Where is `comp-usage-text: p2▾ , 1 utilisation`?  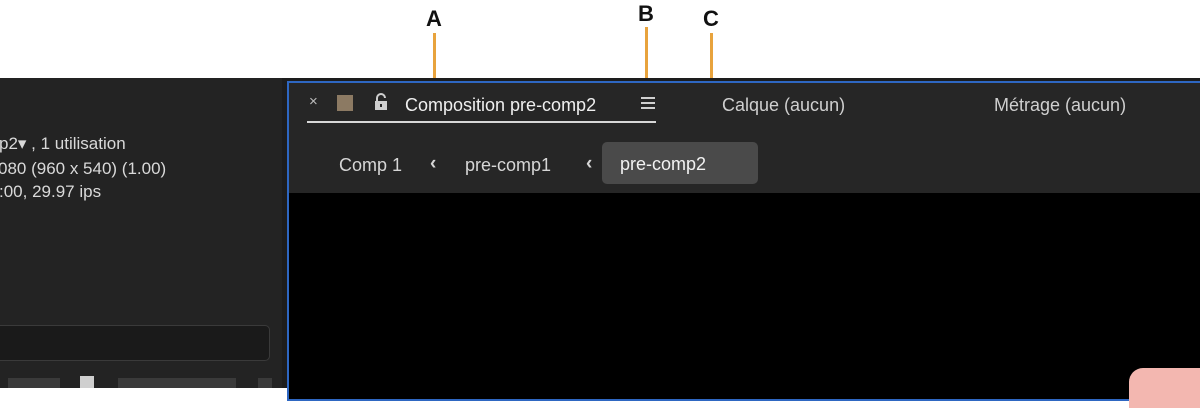
comp-usage-text: p2▾ , 1 utilisation is located at coordinates (63, 143).